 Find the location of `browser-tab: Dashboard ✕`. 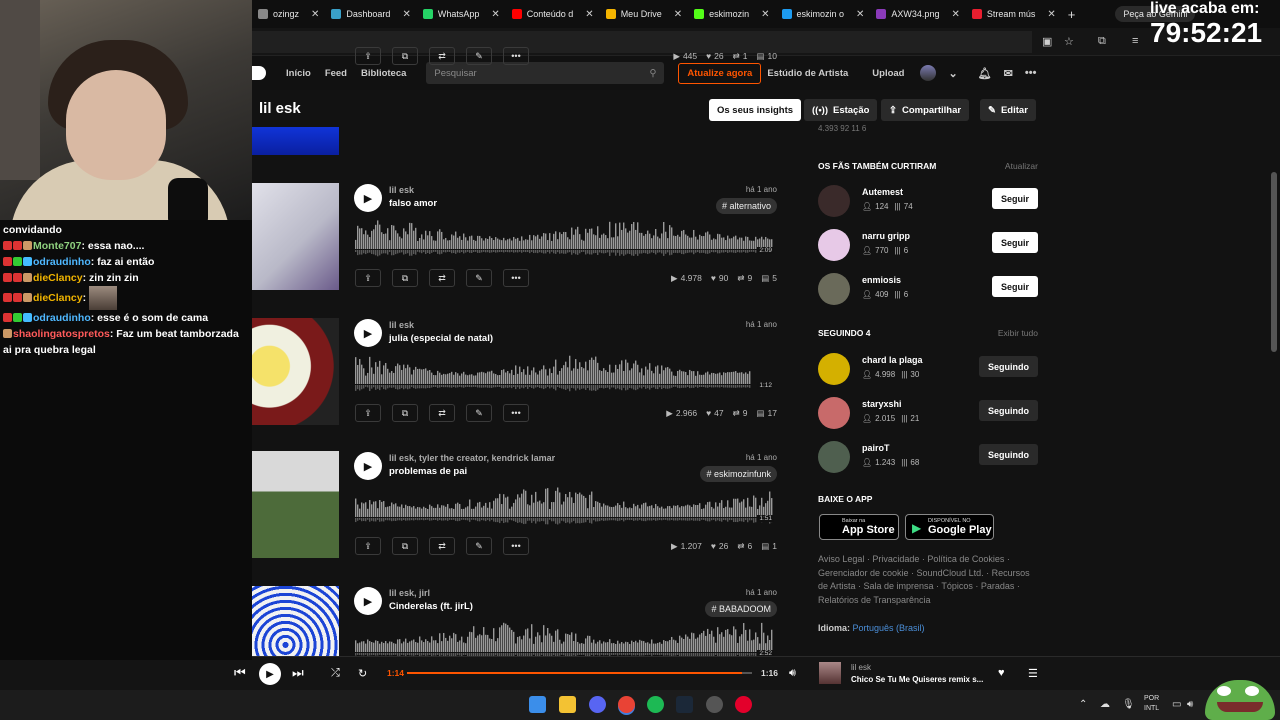

browser-tab: Dashboard ✕ is located at coordinates (370, 14).